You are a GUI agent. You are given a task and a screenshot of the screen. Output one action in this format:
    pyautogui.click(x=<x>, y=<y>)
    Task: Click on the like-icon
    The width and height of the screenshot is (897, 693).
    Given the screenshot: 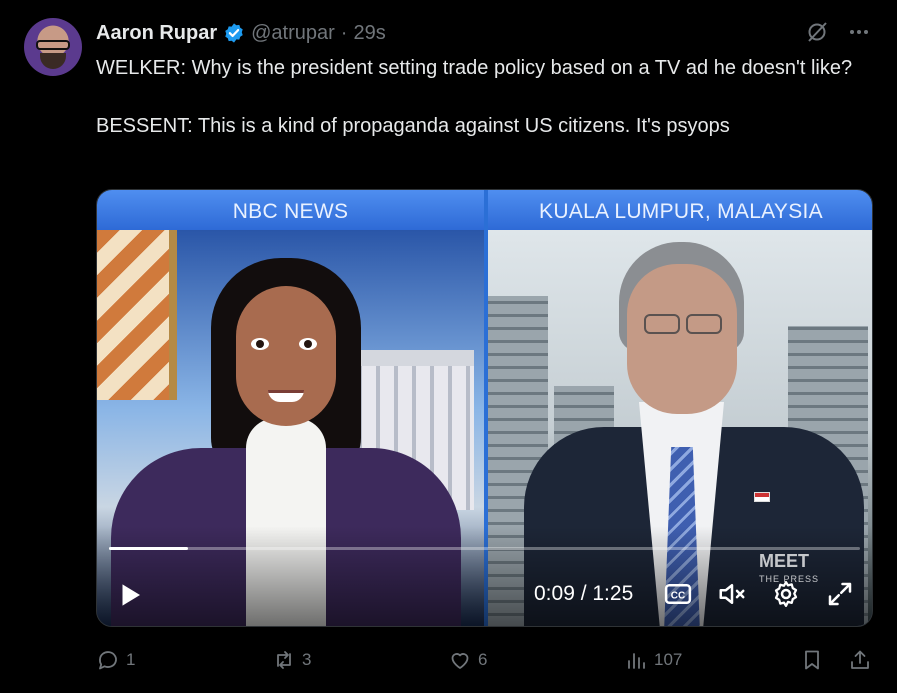 What is the action you would take?
    pyautogui.click(x=460, y=661)
    